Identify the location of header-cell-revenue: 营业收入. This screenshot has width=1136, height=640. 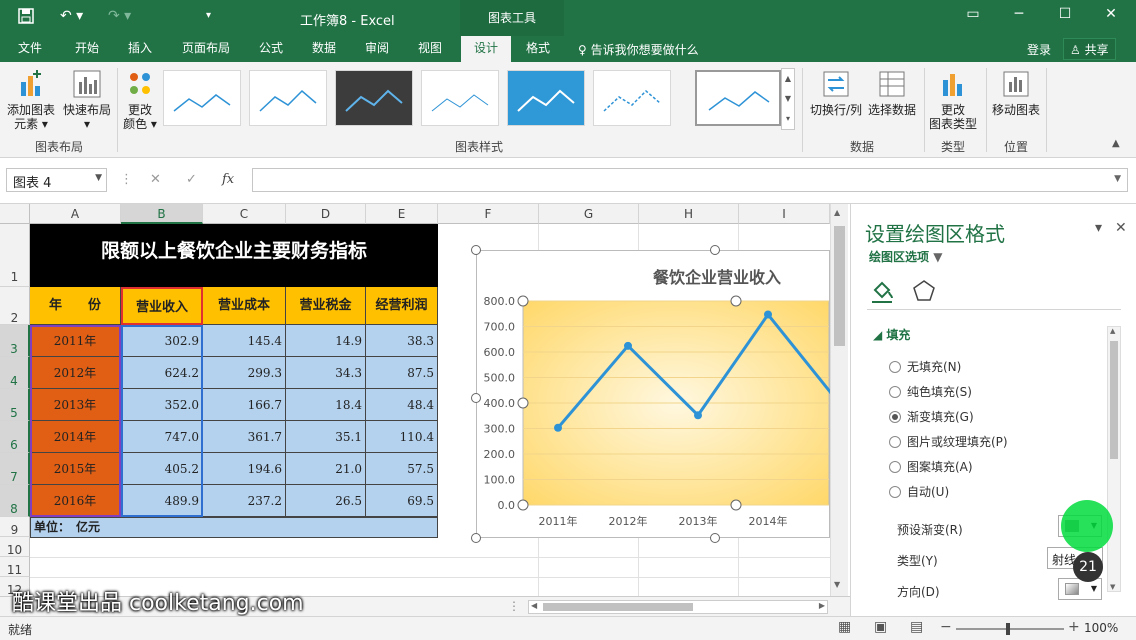
(162, 306).